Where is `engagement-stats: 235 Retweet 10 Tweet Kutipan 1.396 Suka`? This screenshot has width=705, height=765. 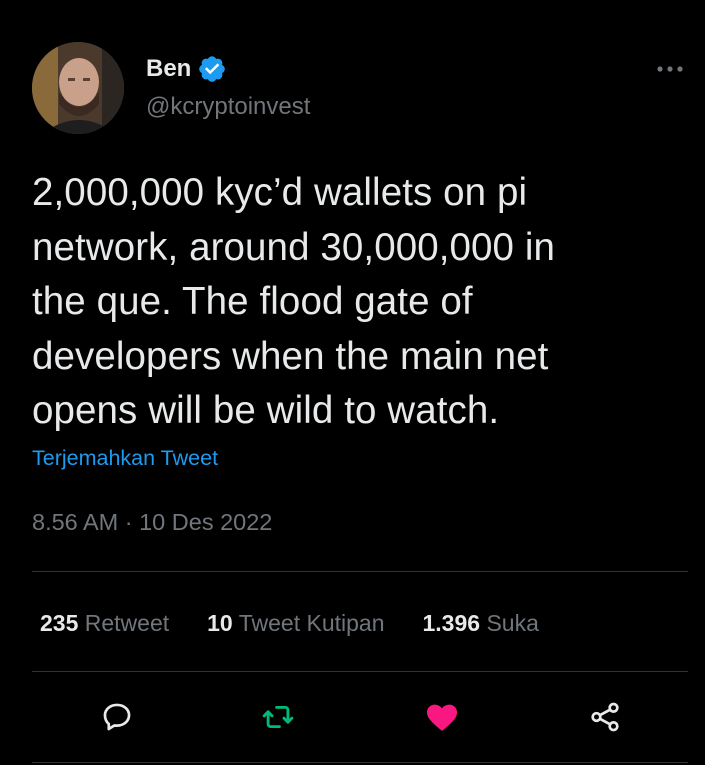 engagement-stats: 235 Retweet 10 Tweet Kutipan 1.396 Suka is located at coordinates (308, 623).